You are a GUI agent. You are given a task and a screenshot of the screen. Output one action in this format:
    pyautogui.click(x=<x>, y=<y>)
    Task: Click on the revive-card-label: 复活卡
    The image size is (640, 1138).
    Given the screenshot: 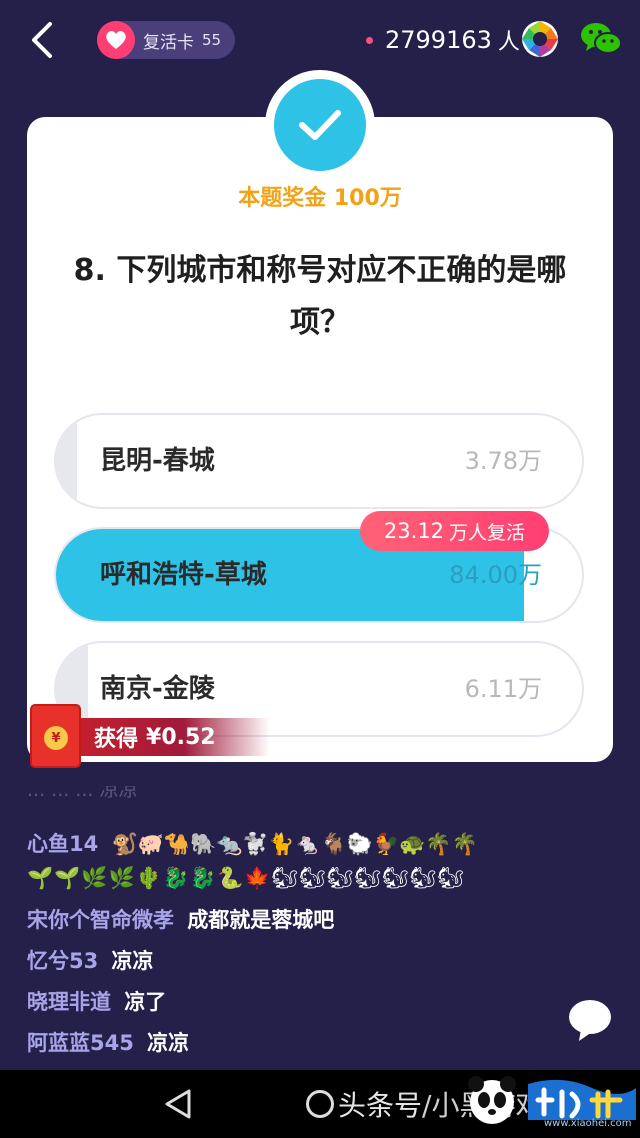 What is the action you would take?
    pyautogui.click(x=168, y=42)
    